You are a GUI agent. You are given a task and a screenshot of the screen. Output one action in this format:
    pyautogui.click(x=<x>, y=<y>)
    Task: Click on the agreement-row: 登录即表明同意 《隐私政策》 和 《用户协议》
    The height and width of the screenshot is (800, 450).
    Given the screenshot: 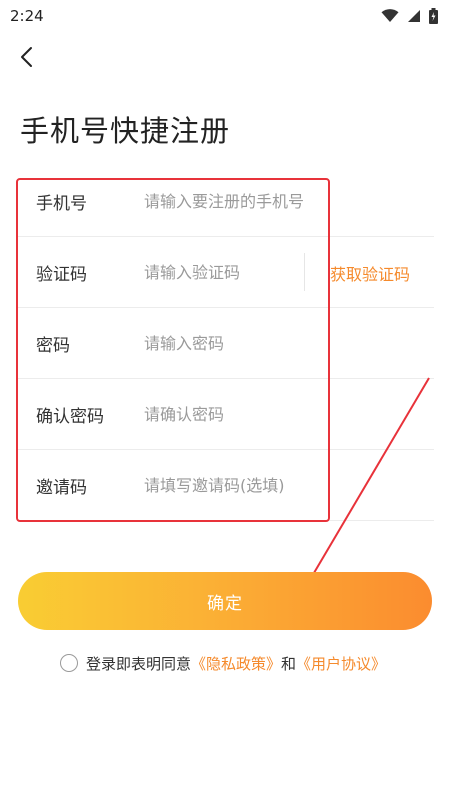 What is the action you would take?
    pyautogui.click(x=223, y=663)
    